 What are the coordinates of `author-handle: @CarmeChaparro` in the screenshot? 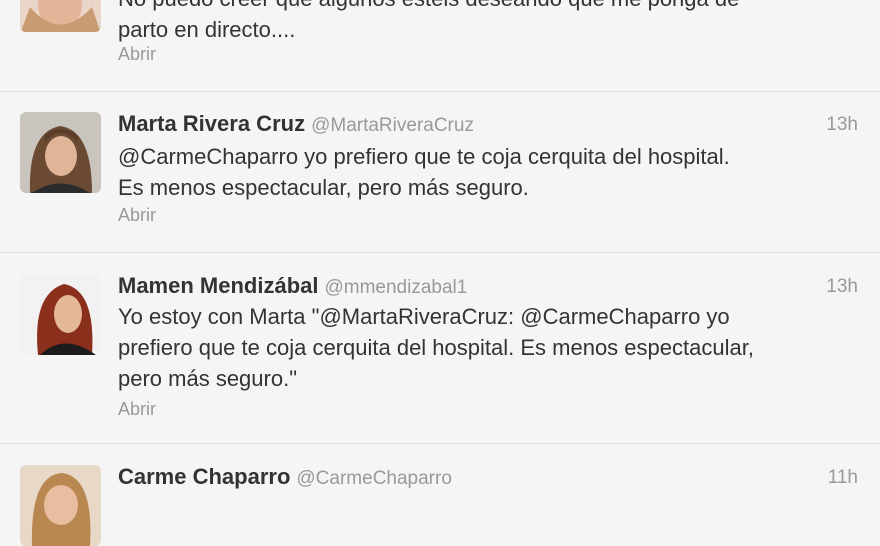 It's located at (374, 478).